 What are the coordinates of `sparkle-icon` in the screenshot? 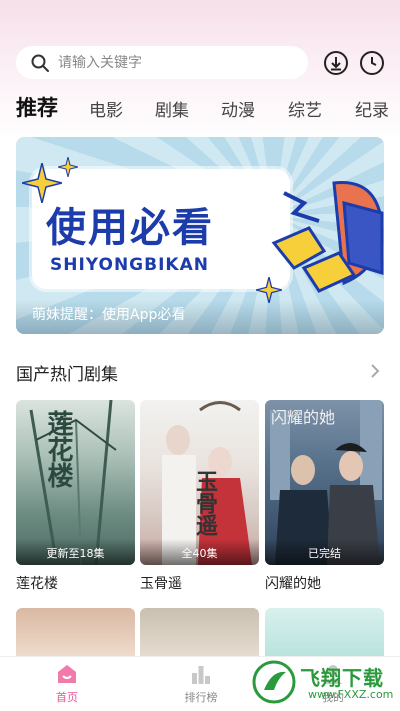 It's located at (68, 167).